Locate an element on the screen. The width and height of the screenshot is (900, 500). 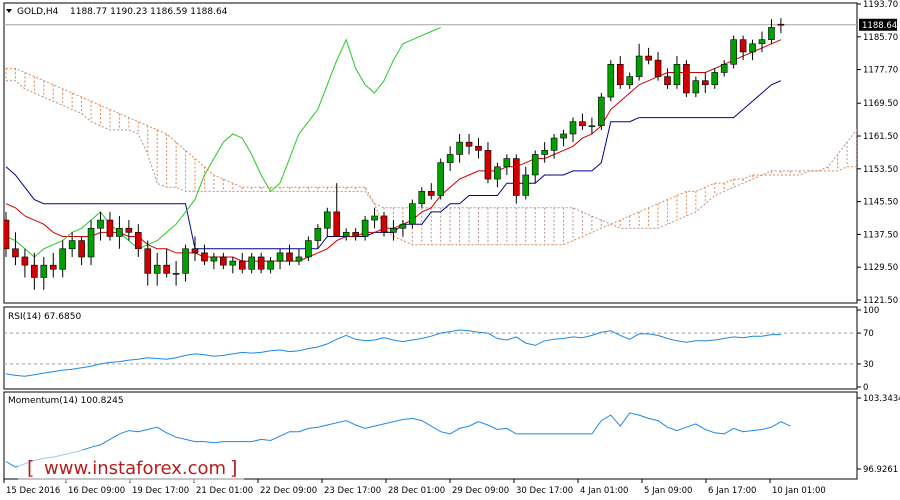
momentum-tick-label: 103.3434 is located at coordinates (881, 399).